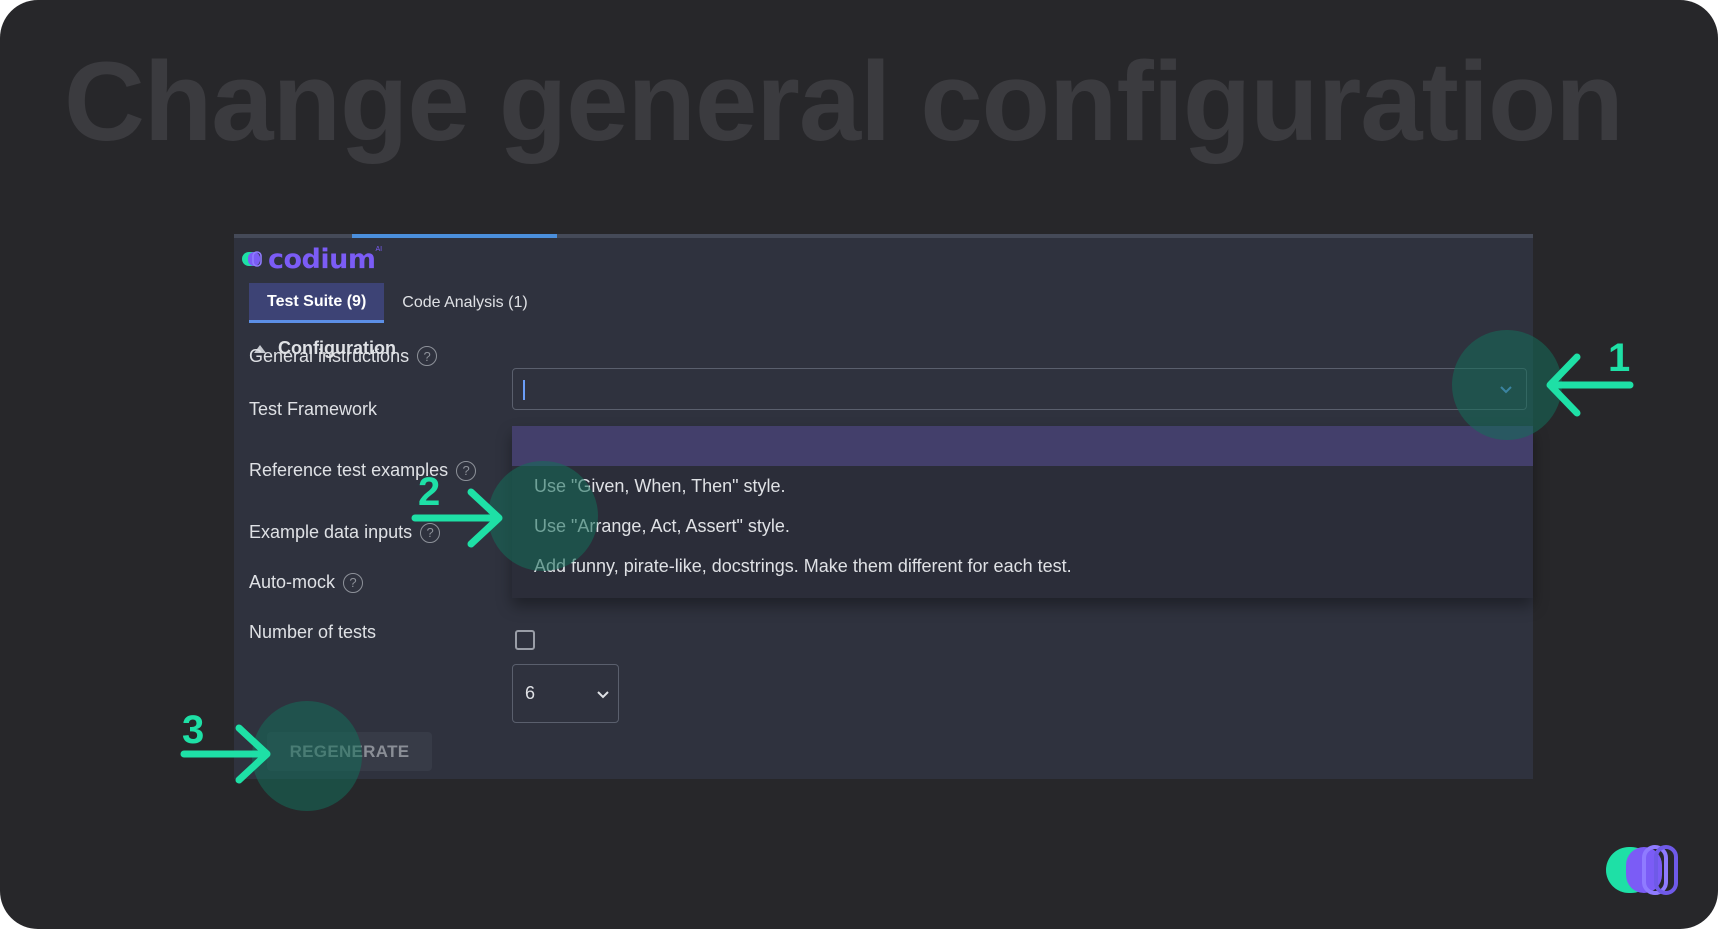 The image size is (1718, 929). What do you see at coordinates (322, 259) in the screenshot?
I see `brand-name: codium` at bounding box center [322, 259].